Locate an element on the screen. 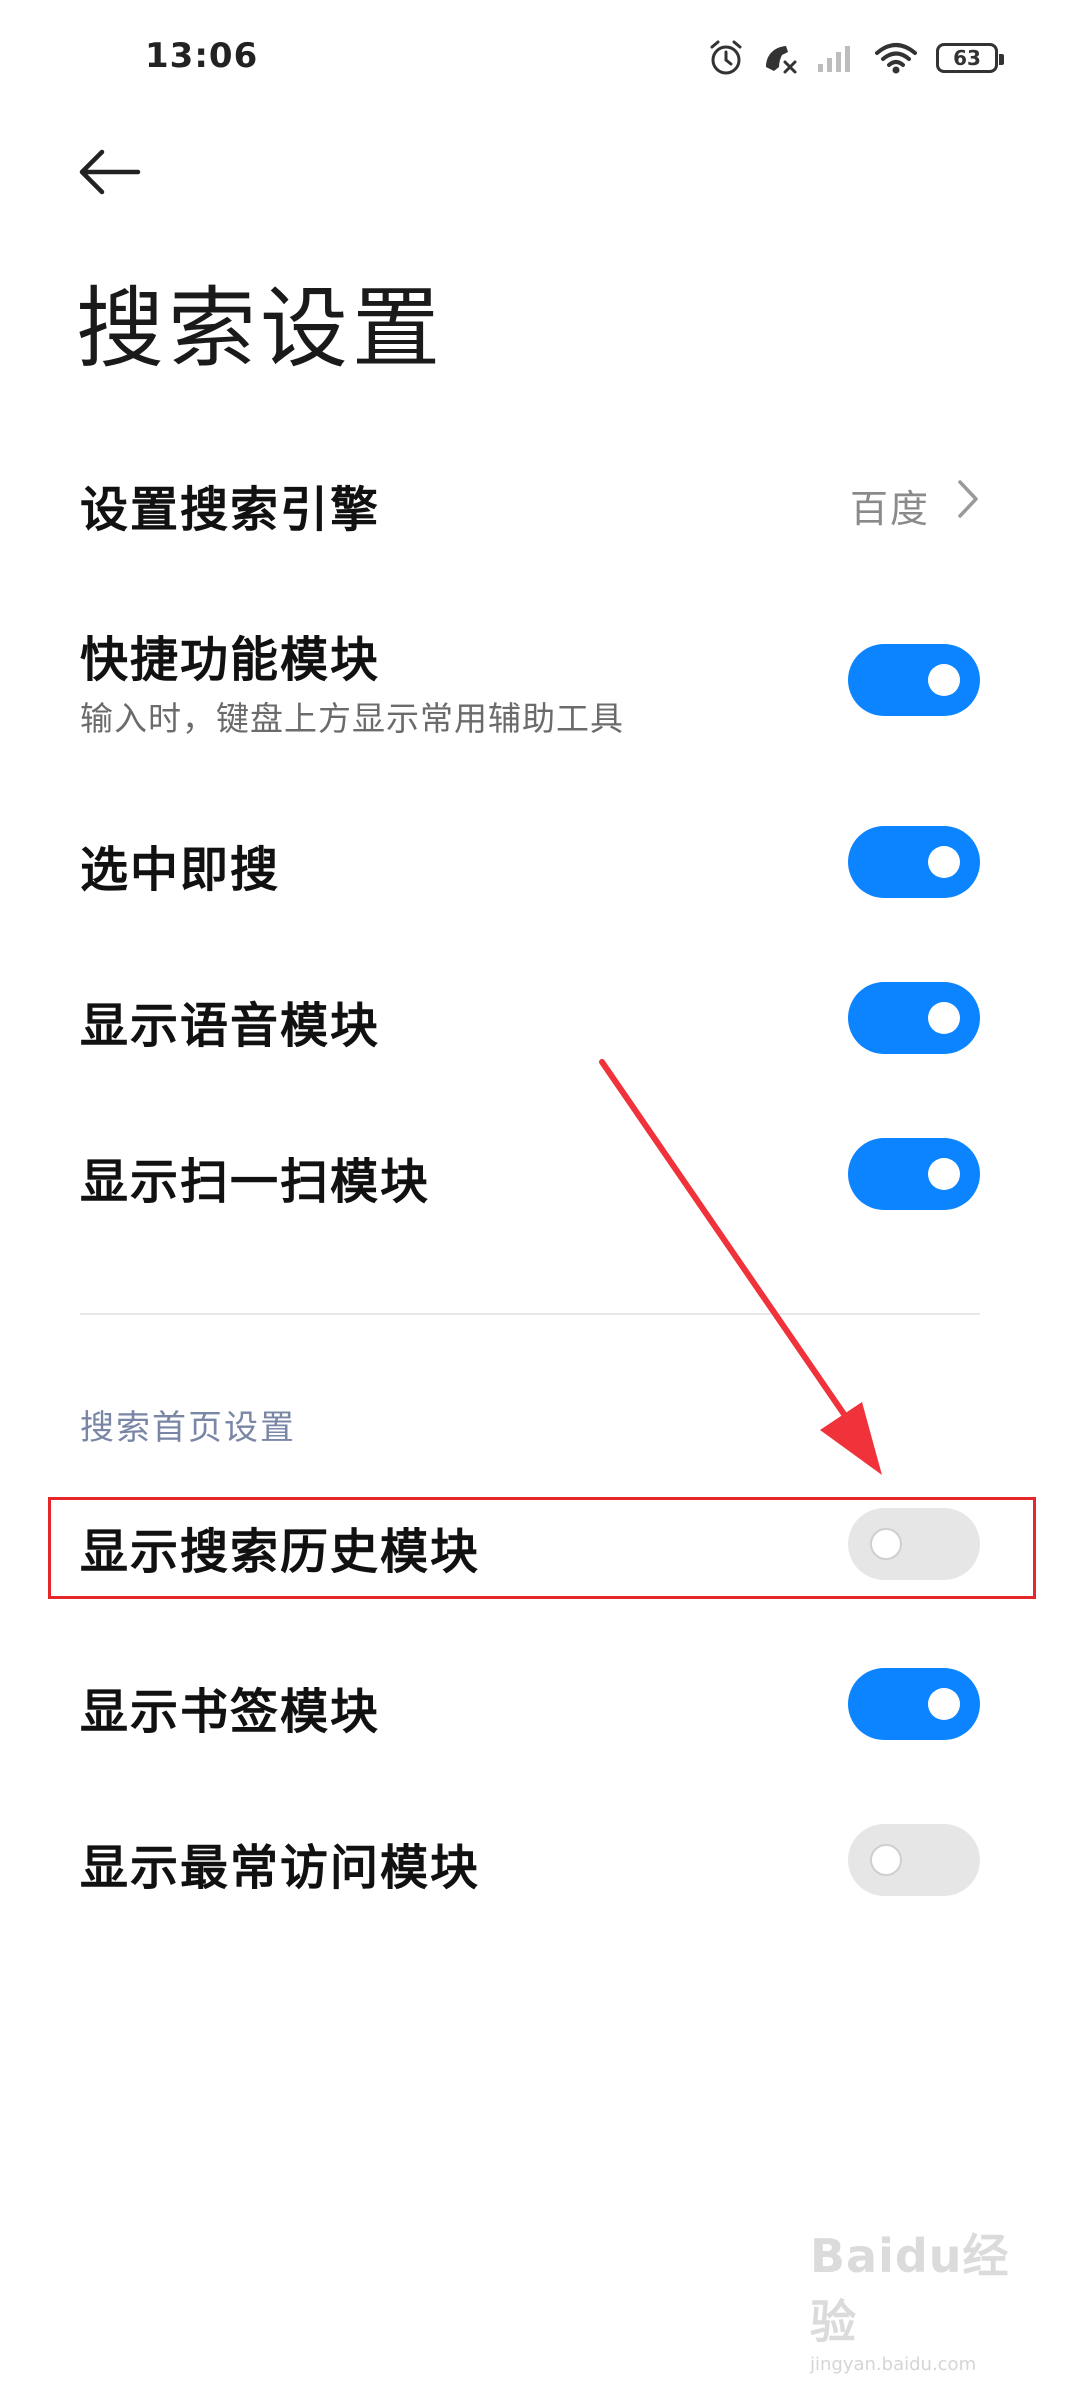  voice-module-row: 显示语音模块 is located at coordinates (540, 1022).